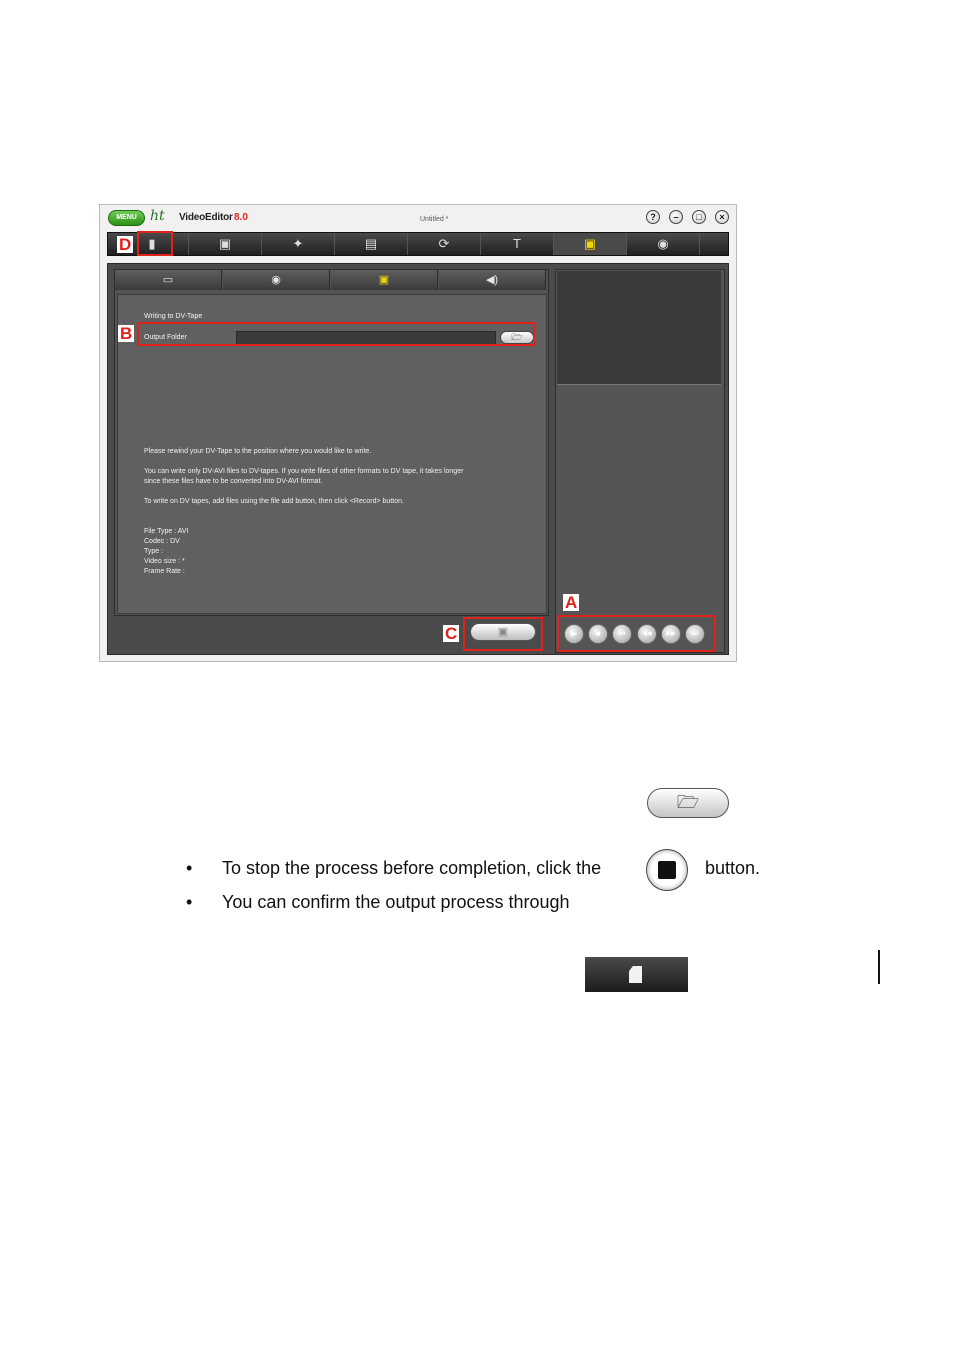 Image resolution: width=954 pixels, height=1350 pixels. I want to click on text-icon: T, so click(517, 244).